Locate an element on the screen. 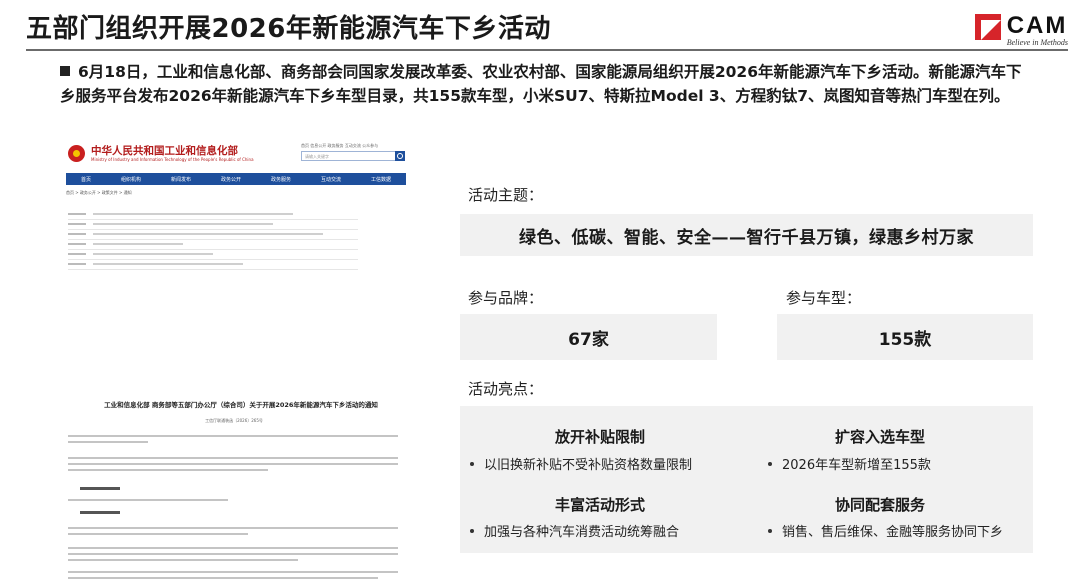 The width and height of the screenshot is (1080, 581). national-emblem-icon is located at coordinates (76, 153).